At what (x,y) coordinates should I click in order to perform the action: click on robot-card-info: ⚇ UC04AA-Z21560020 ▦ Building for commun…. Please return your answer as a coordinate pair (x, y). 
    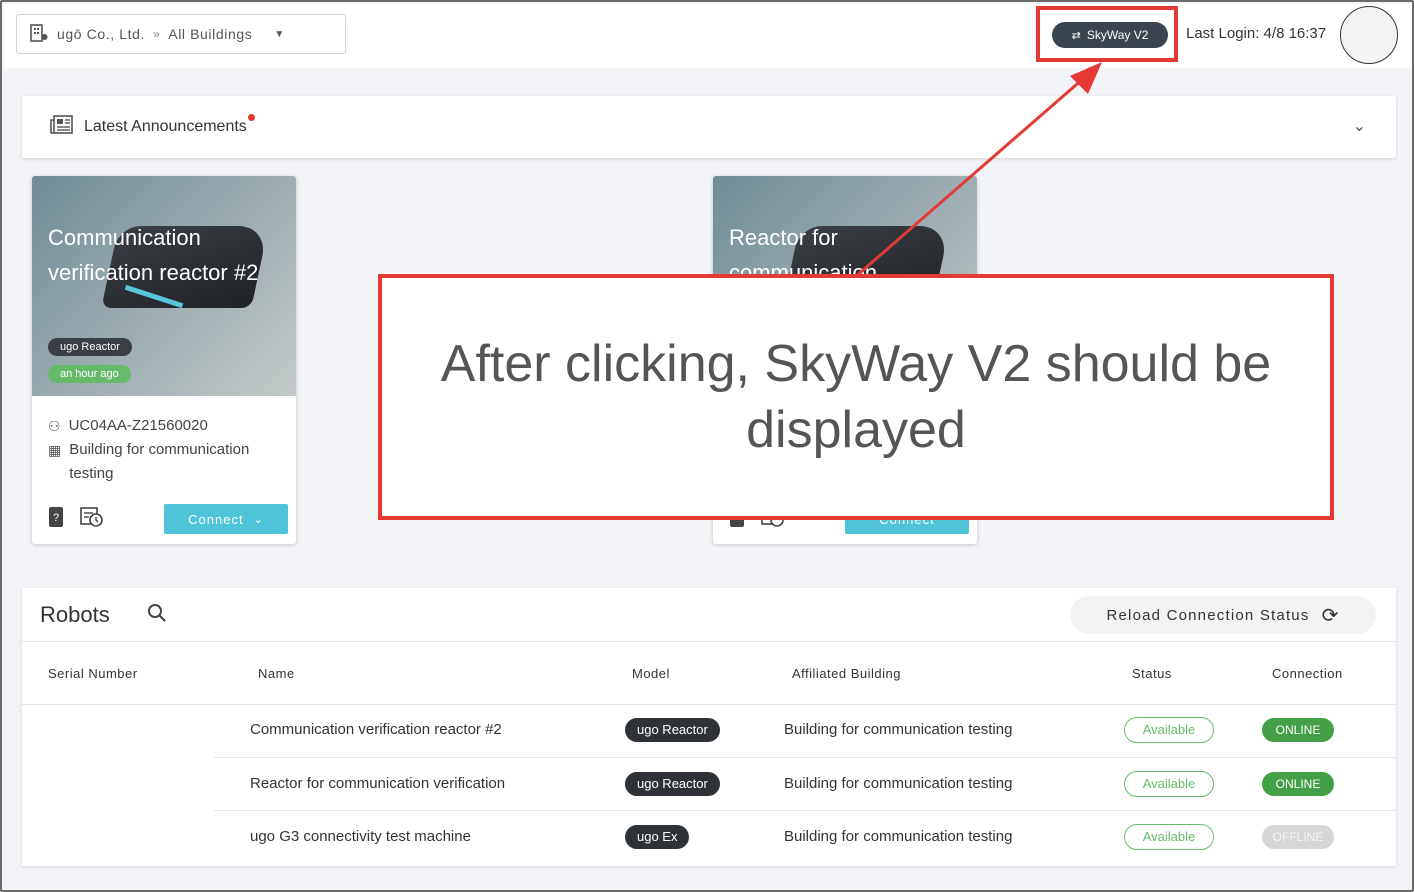
    Looking at the image, I should click on (168, 450).